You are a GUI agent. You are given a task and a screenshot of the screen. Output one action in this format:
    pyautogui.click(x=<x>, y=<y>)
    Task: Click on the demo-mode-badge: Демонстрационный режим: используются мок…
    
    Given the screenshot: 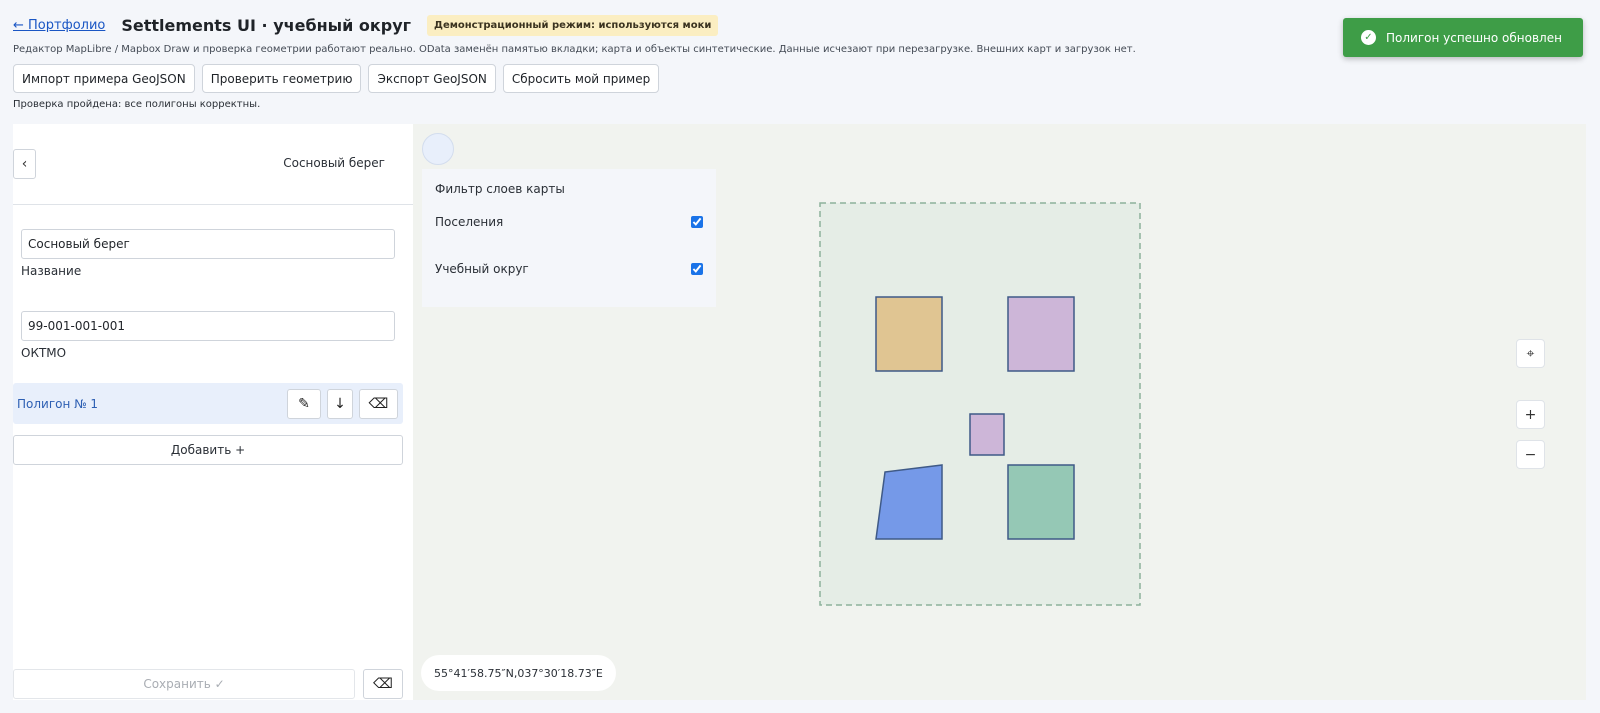 What is the action you would take?
    pyautogui.click(x=573, y=25)
    